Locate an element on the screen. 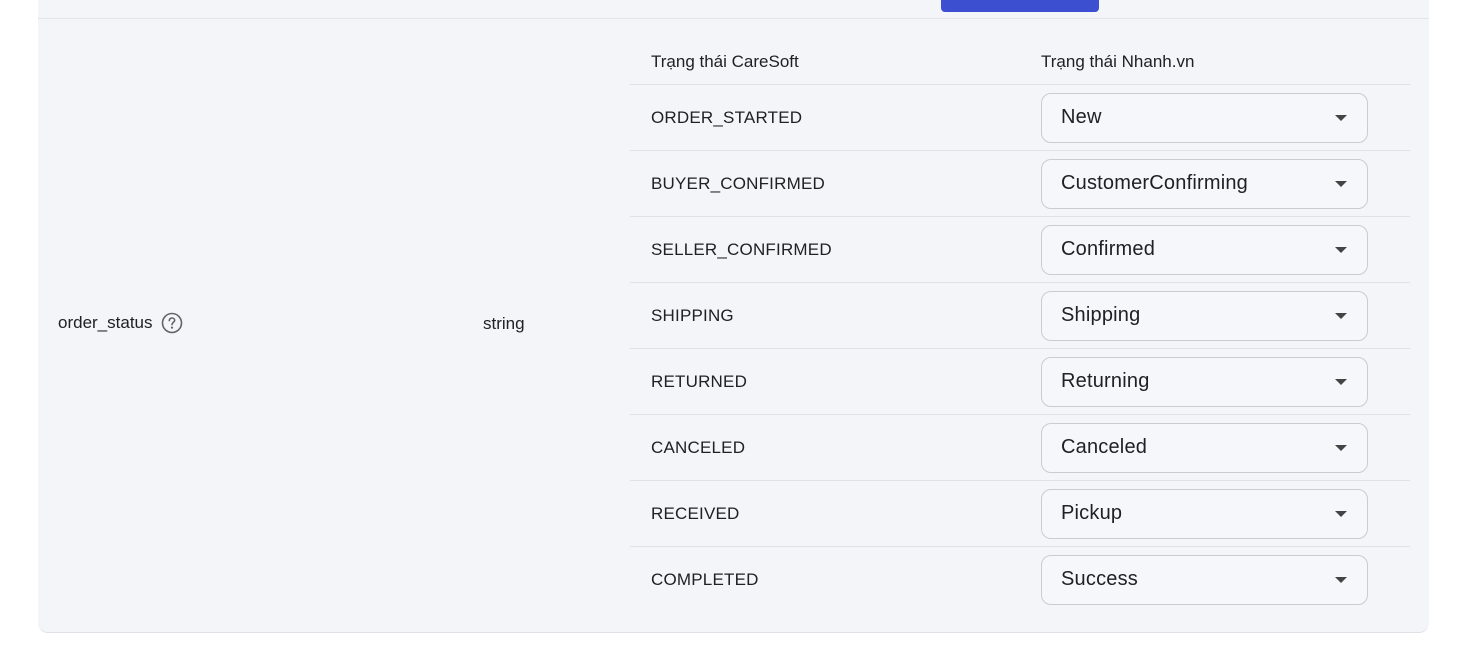 This screenshot has width=1479, height=670. field-name-label: order_status is located at coordinates (105, 322).